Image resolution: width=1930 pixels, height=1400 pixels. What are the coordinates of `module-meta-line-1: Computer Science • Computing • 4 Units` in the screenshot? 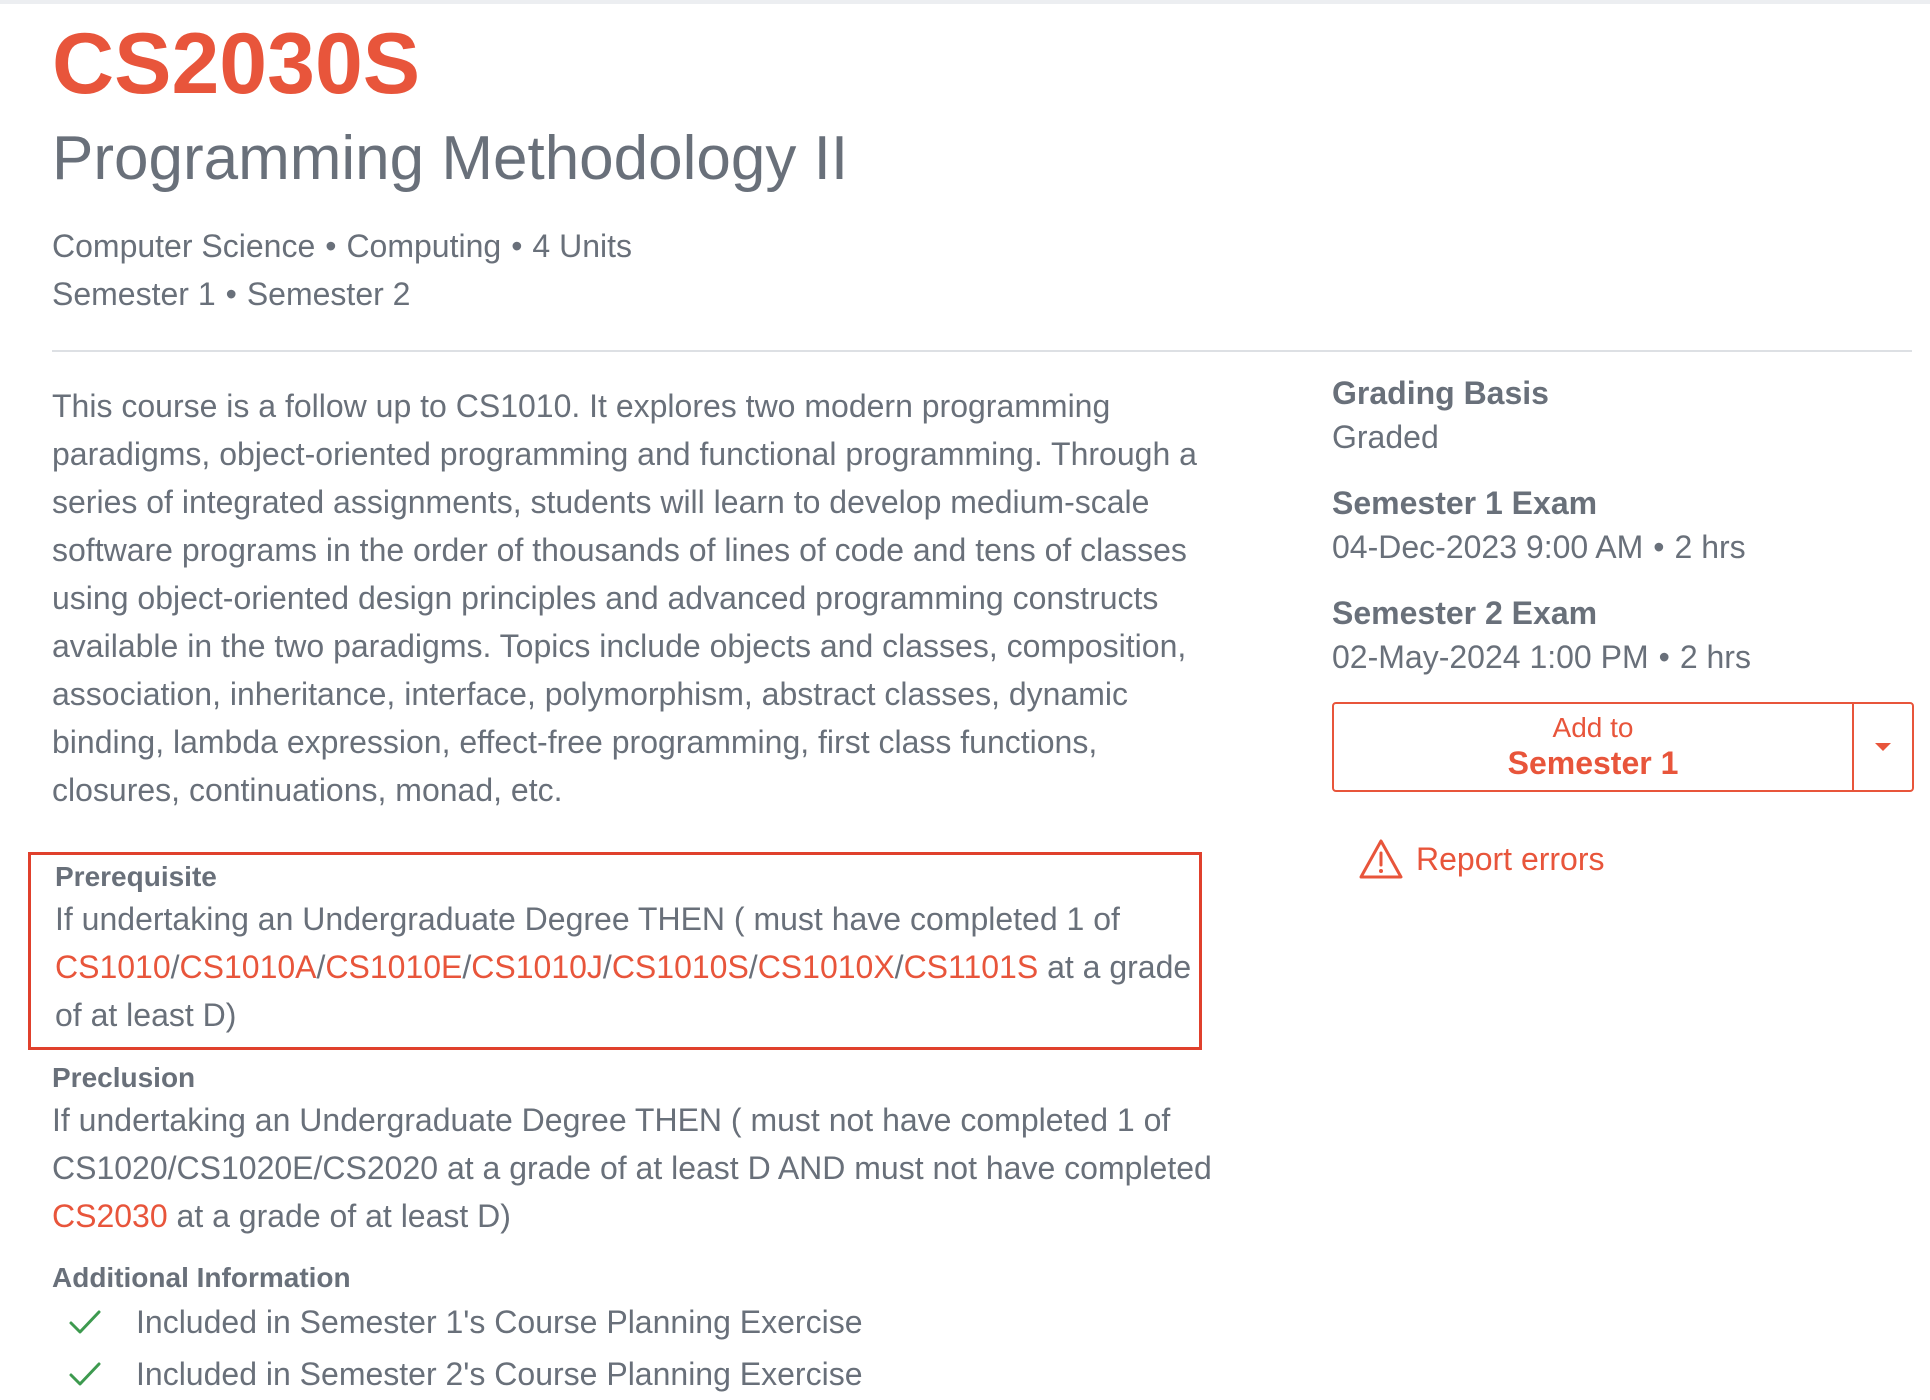 It's located at (982, 246).